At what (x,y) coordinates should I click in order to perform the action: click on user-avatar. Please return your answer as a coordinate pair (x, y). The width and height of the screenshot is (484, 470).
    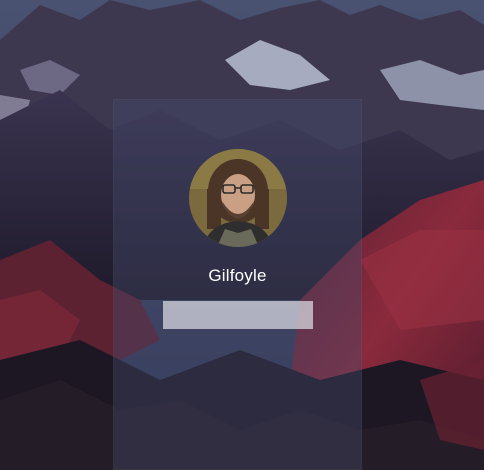
    Looking at the image, I should click on (238, 198).